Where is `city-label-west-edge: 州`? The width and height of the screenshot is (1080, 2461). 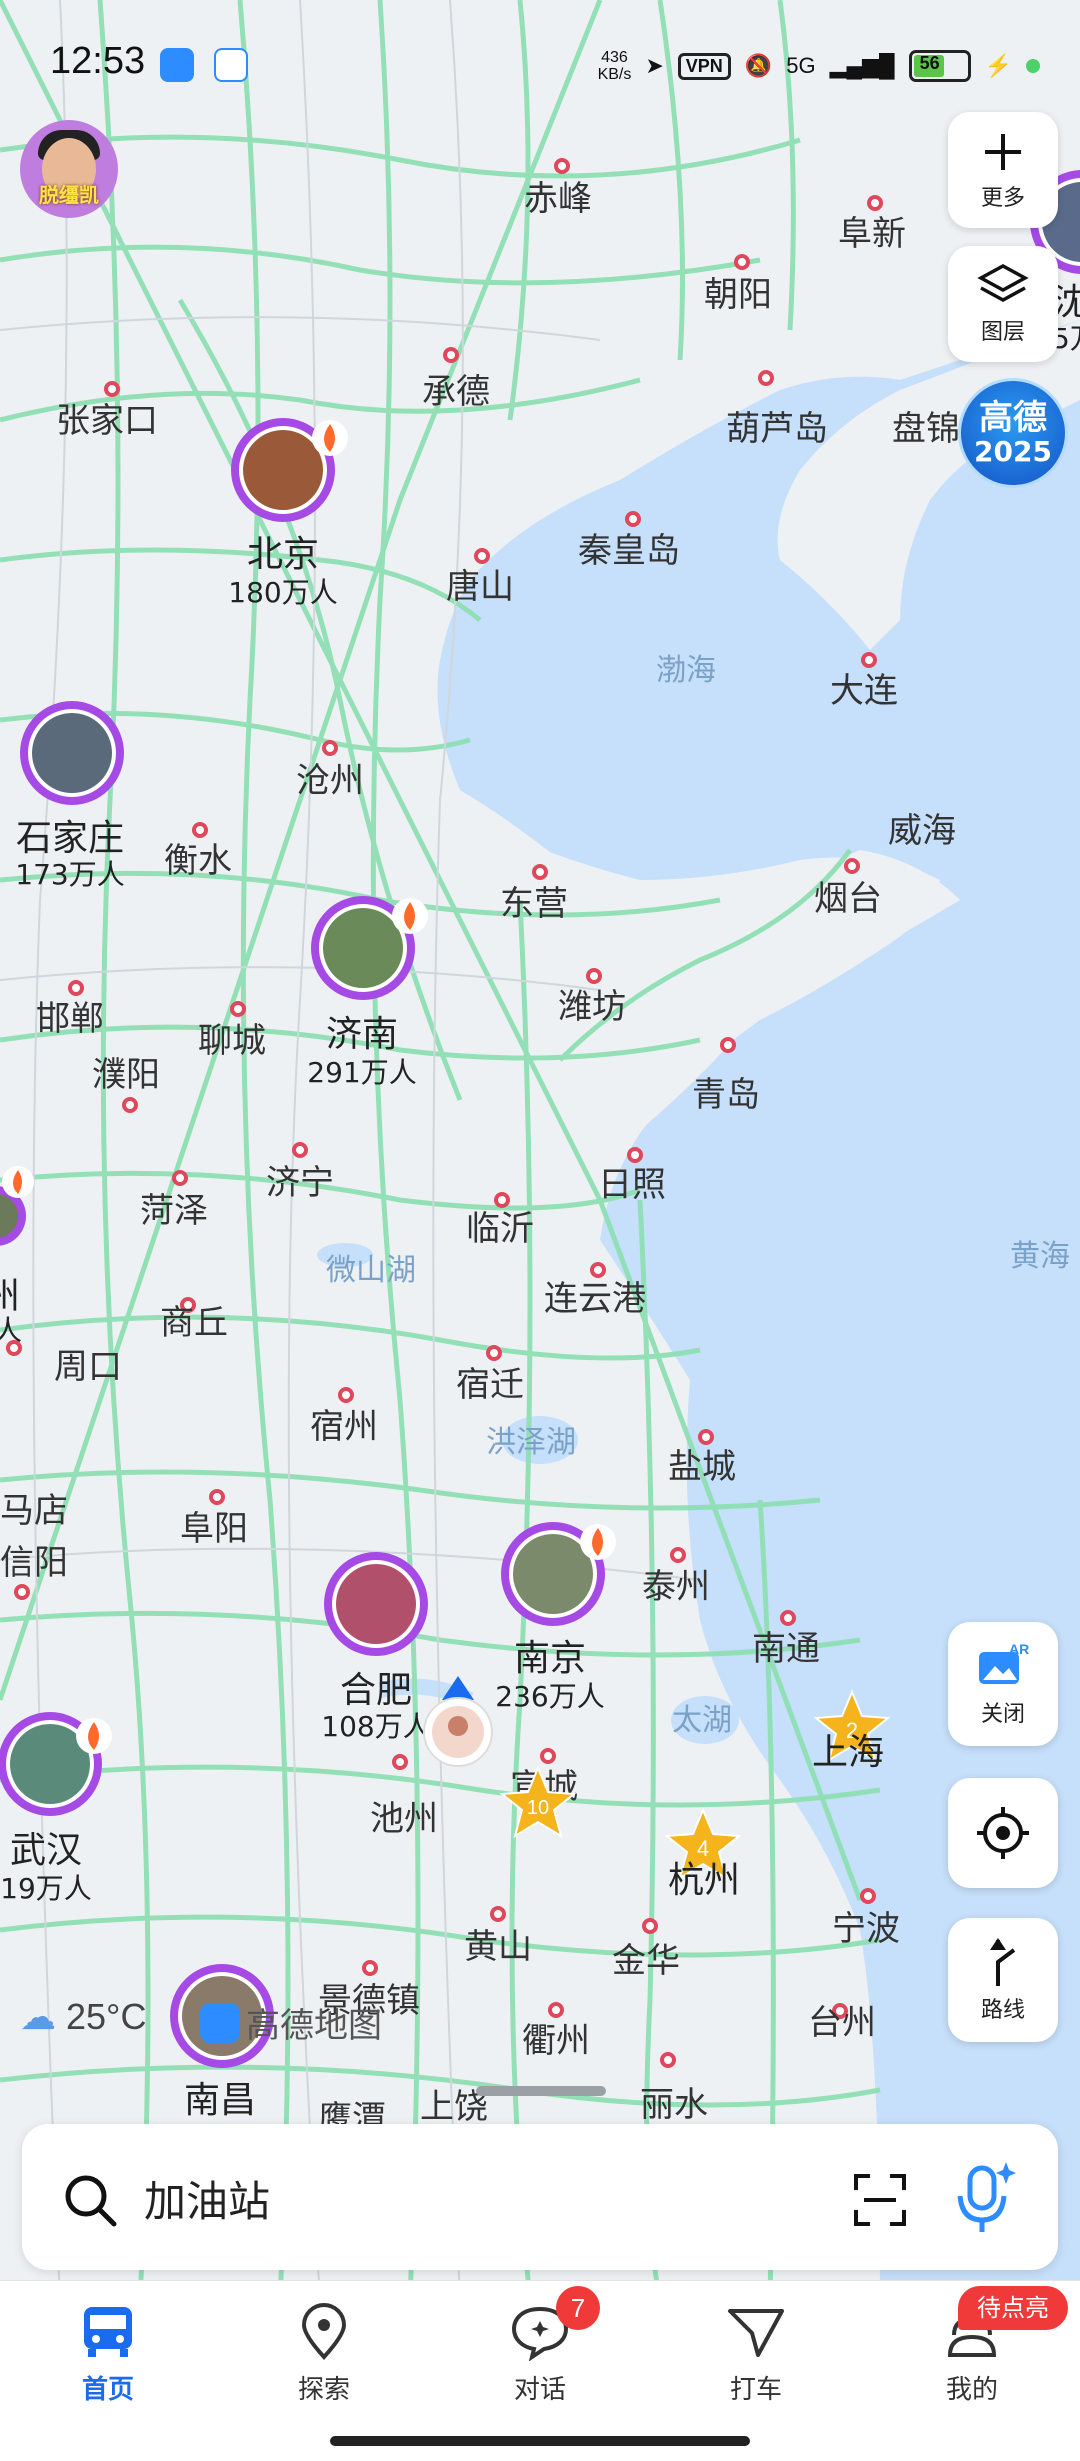 city-label-west-edge: 州 is located at coordinates (10, 1296).